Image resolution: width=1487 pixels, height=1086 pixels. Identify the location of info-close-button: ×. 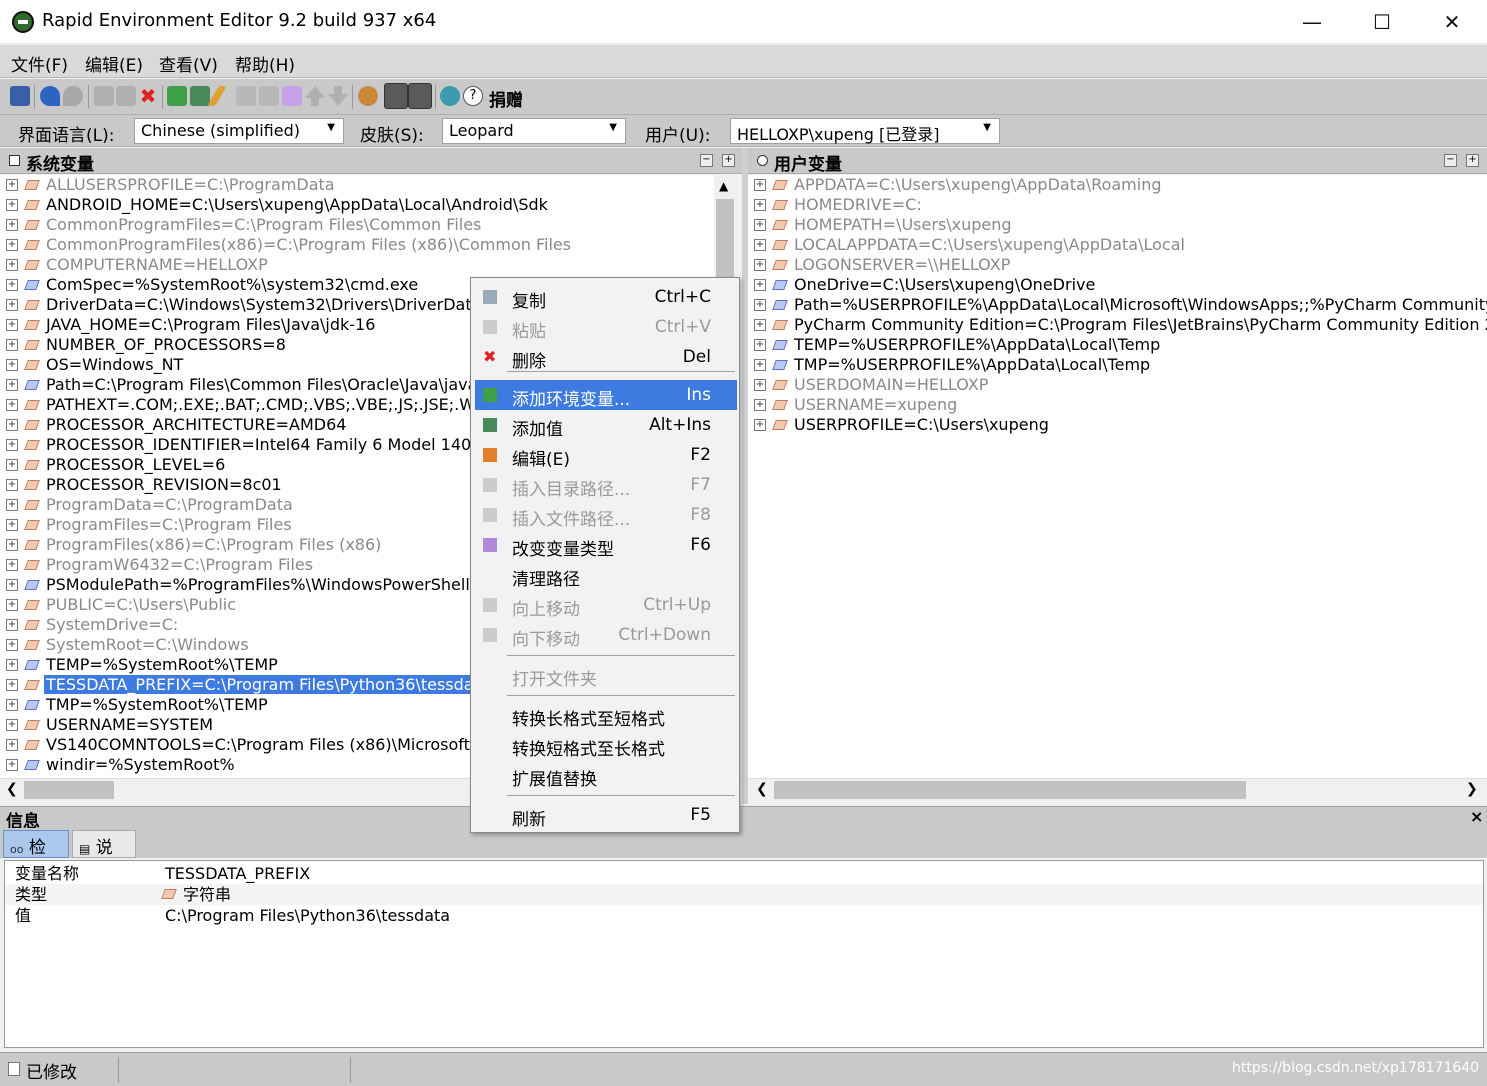
(1476, 816).